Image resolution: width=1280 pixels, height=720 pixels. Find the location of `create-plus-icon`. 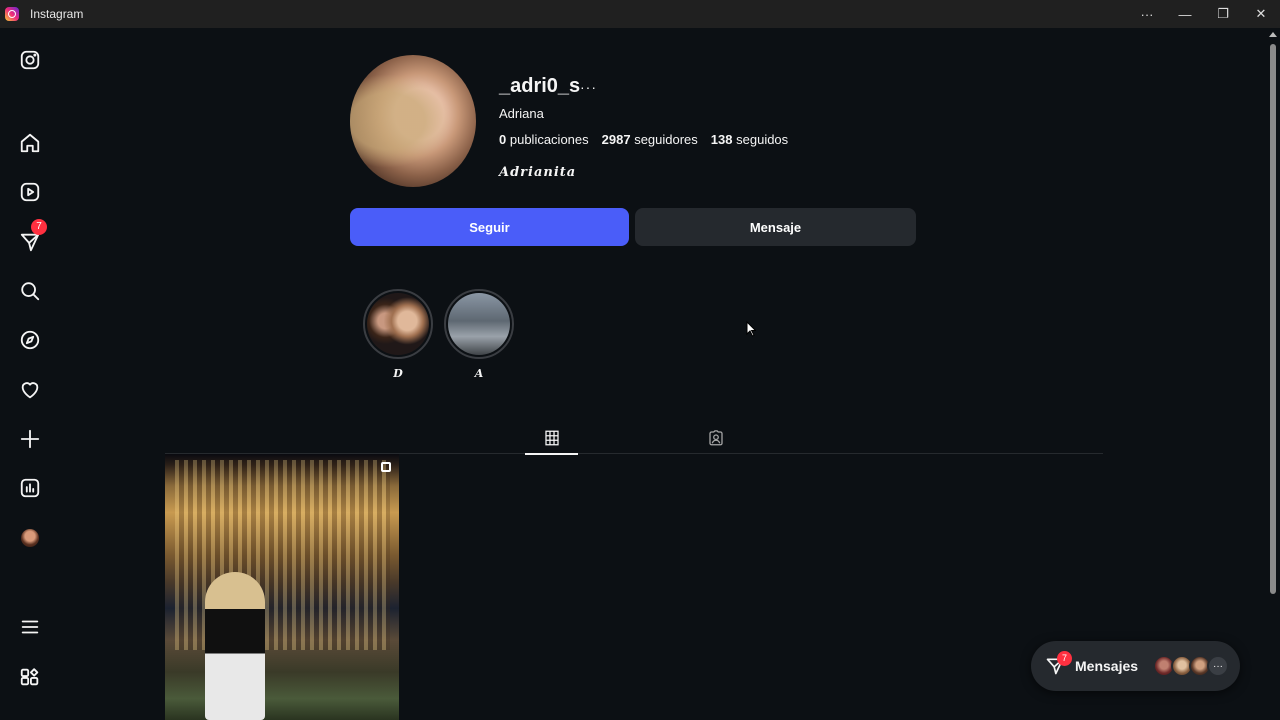

create-plus-icon is located at coordinates (30, 439).